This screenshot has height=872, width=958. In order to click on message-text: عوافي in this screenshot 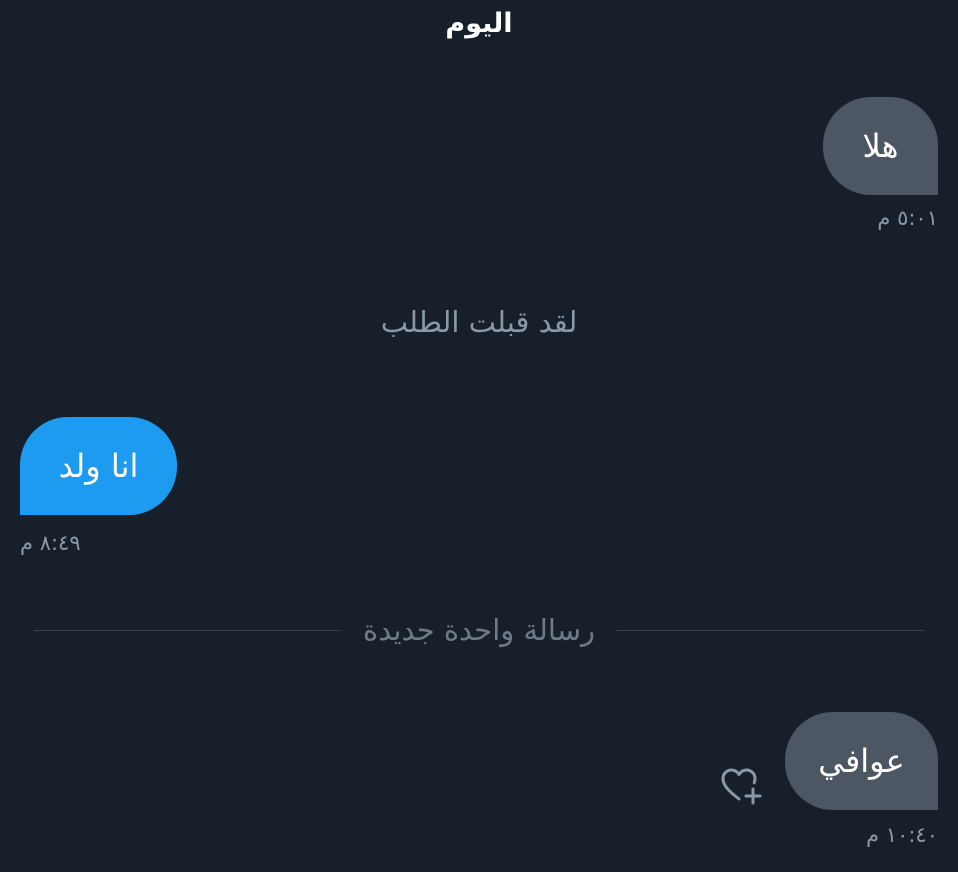, I will do `click(861, 761)`.